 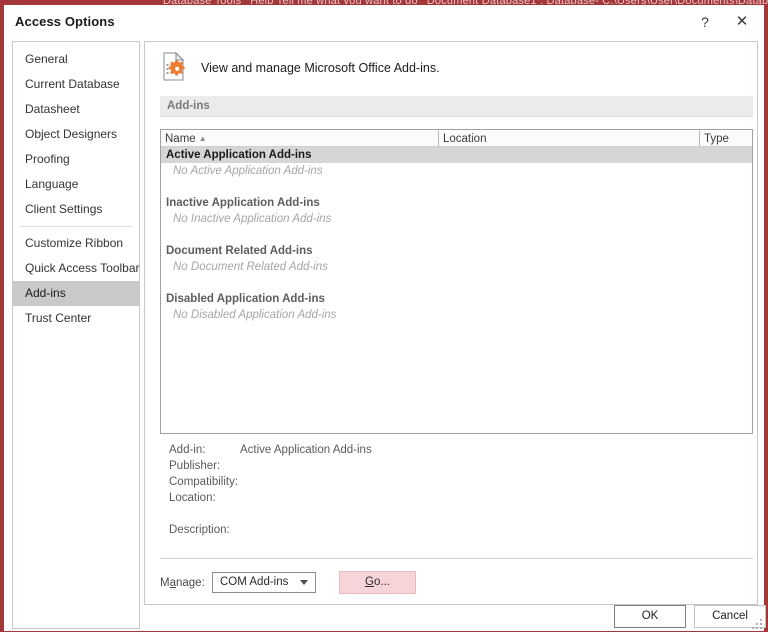 What do you see at coordinates (180, 139) in the screenshot?
I see `column-header-label: Name` at bounding box center [180, 139].